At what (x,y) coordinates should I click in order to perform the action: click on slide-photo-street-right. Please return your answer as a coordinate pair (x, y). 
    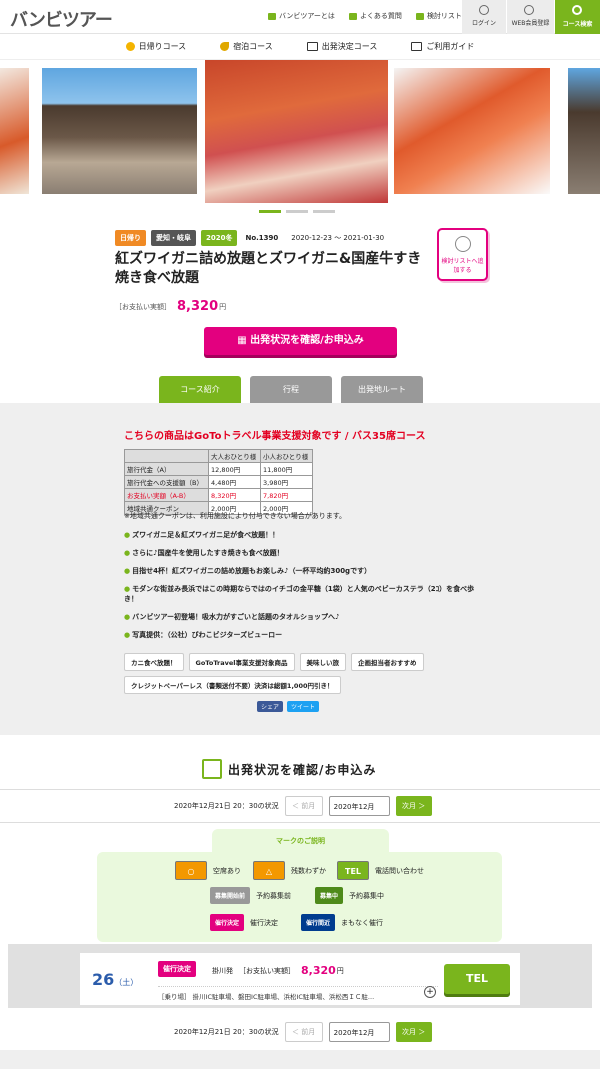
    Looking at the image, I should click on (584, 131).